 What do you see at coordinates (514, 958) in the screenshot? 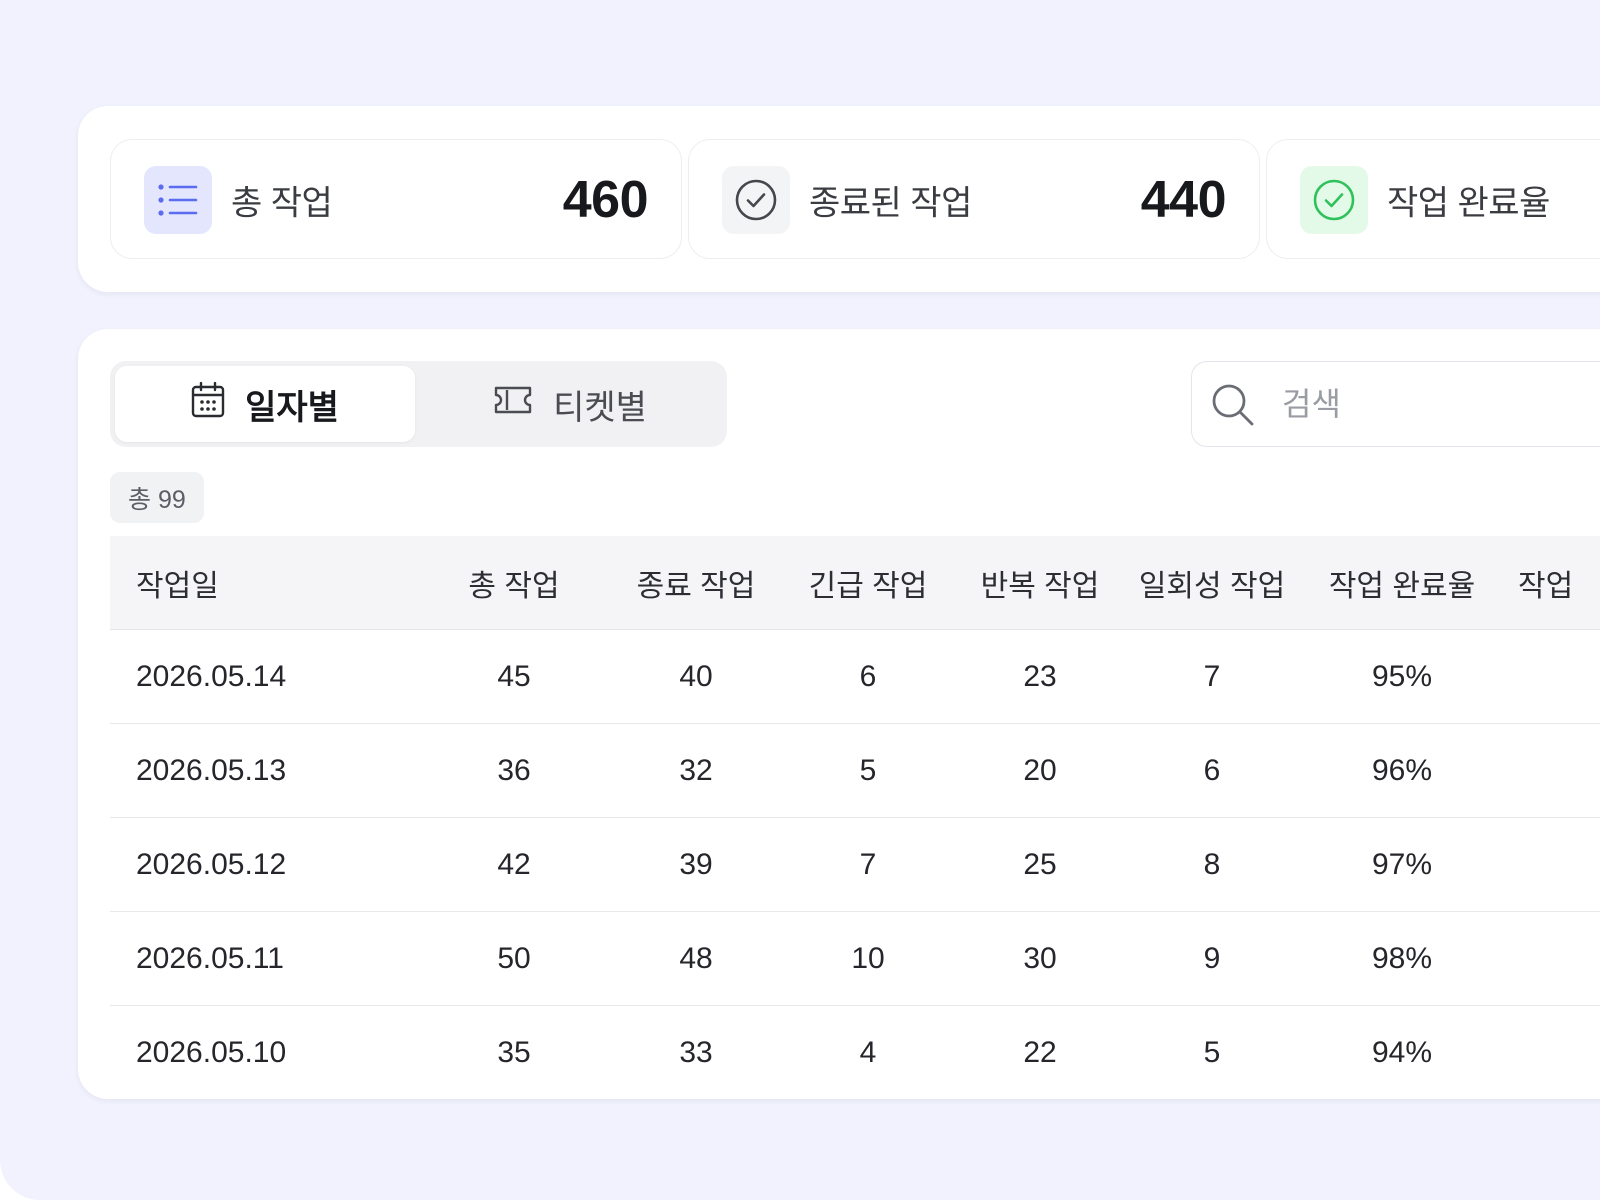
I see `cell-total: 50` at bounding box center [514, 958].